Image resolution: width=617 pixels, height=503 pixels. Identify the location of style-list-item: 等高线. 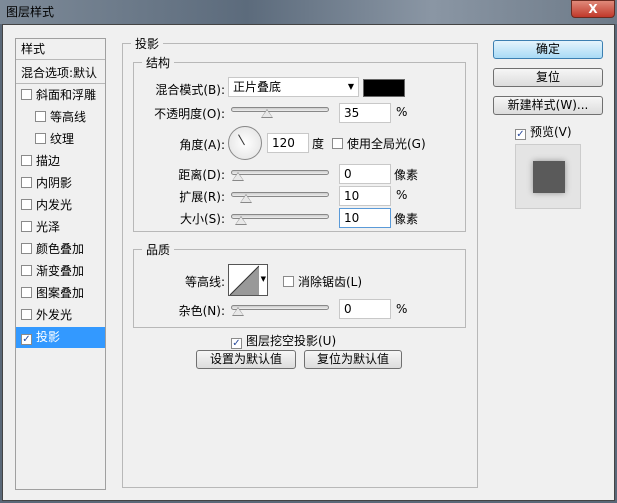
(60, 117).